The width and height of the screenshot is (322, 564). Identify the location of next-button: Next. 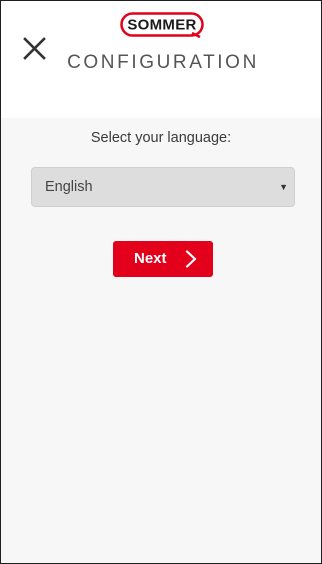
(163, 259).